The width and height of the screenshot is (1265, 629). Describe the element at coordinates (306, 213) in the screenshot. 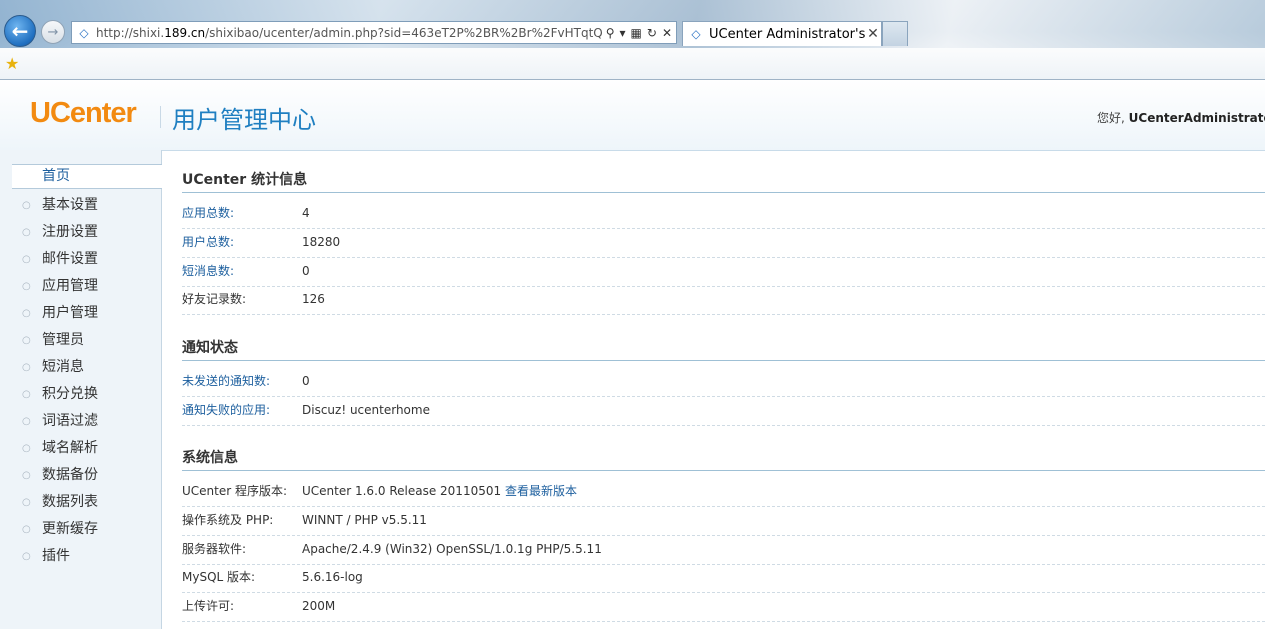

I see `stat-value: 4` at that location.